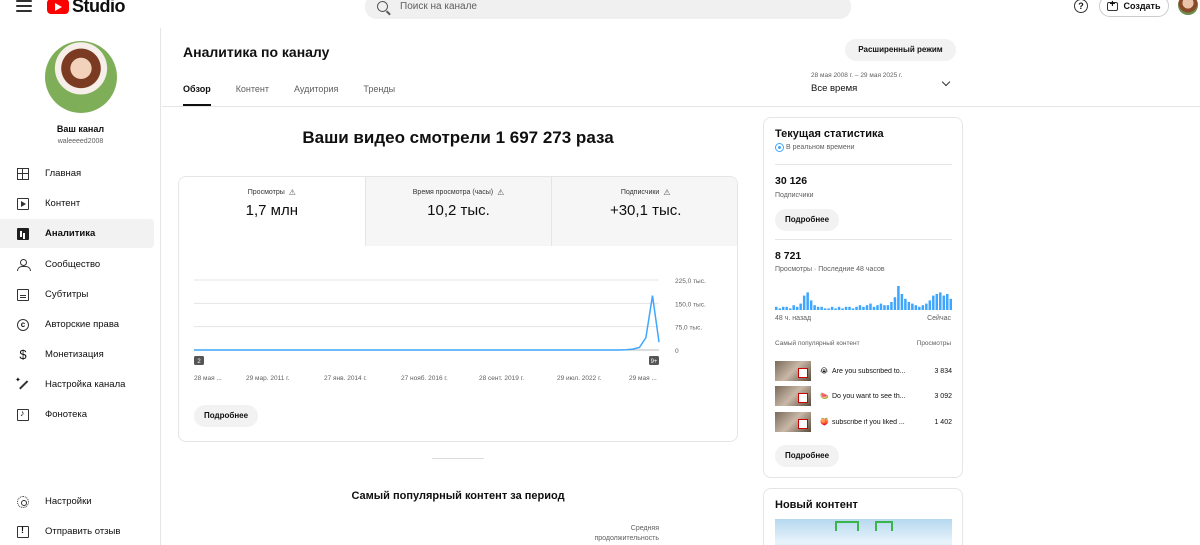  What do you see at coordinates (863, 532) in the screenshot?
I see `new-content-thumbnail` at bounding box center [863, 532].